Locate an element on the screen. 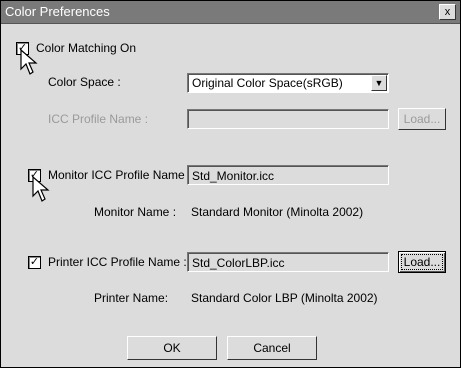  close-button: x is located at coordinates (447, 12).